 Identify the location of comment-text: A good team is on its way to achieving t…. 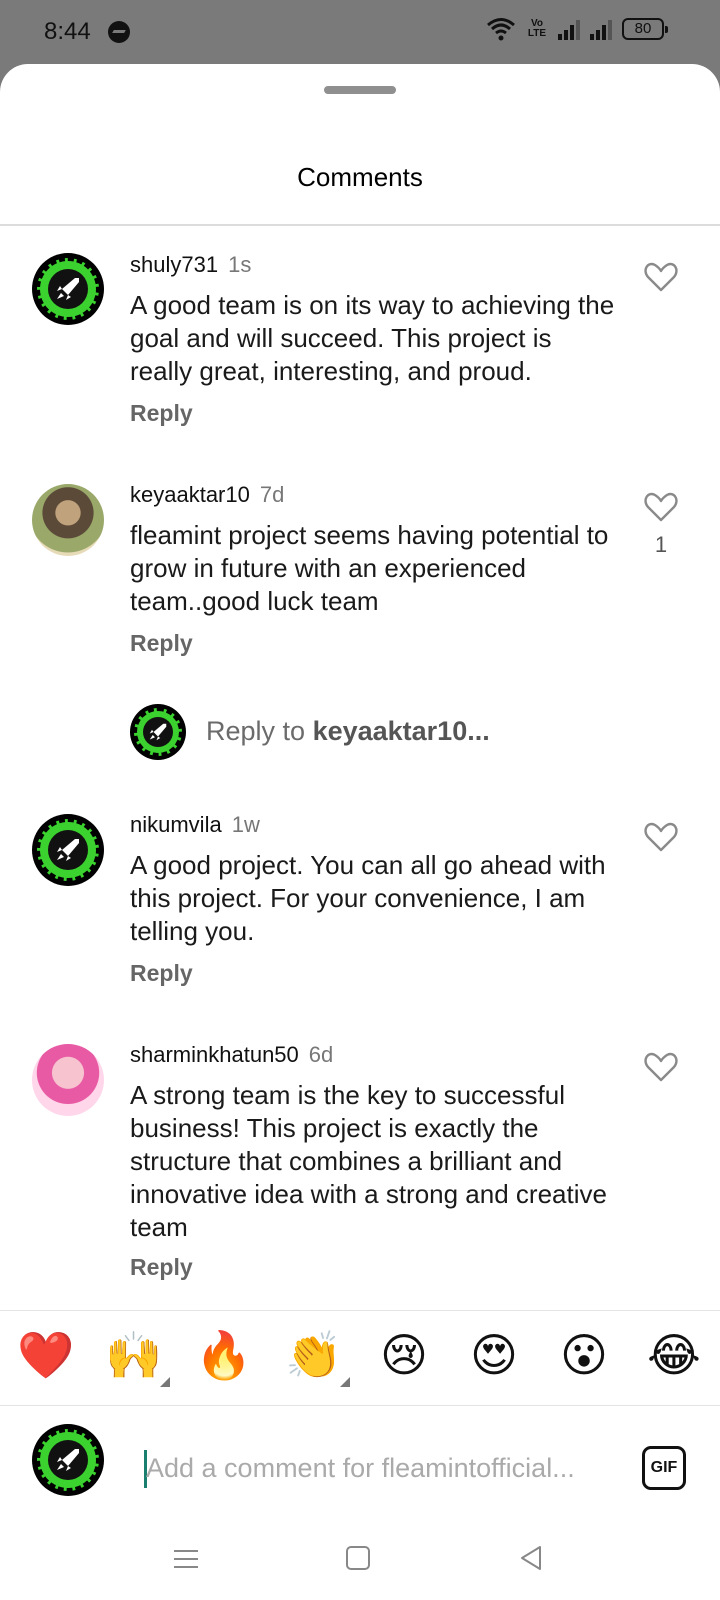
(372, 338).